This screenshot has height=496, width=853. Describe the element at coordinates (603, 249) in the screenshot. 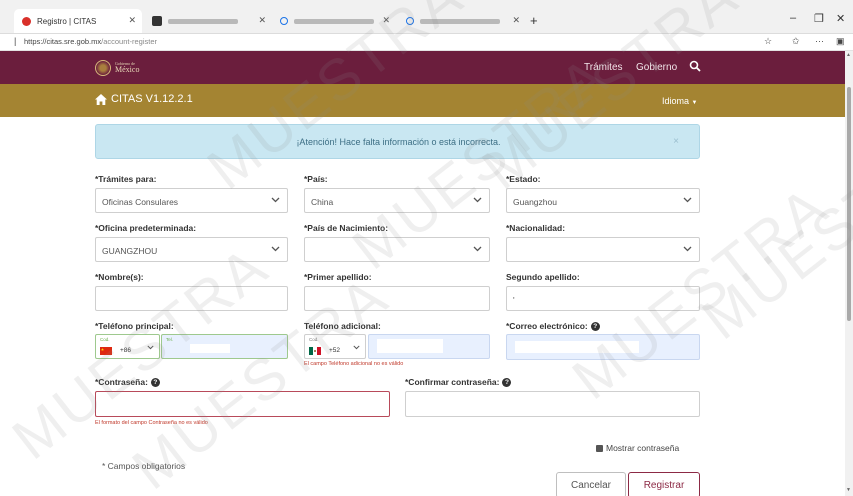

I see `nacionalidad-select` at that location.